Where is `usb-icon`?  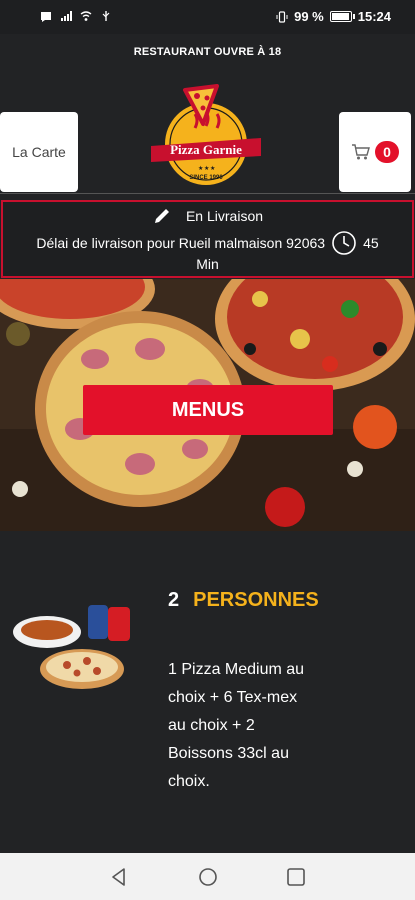 usb-icon is located at coordinates (106, 16).